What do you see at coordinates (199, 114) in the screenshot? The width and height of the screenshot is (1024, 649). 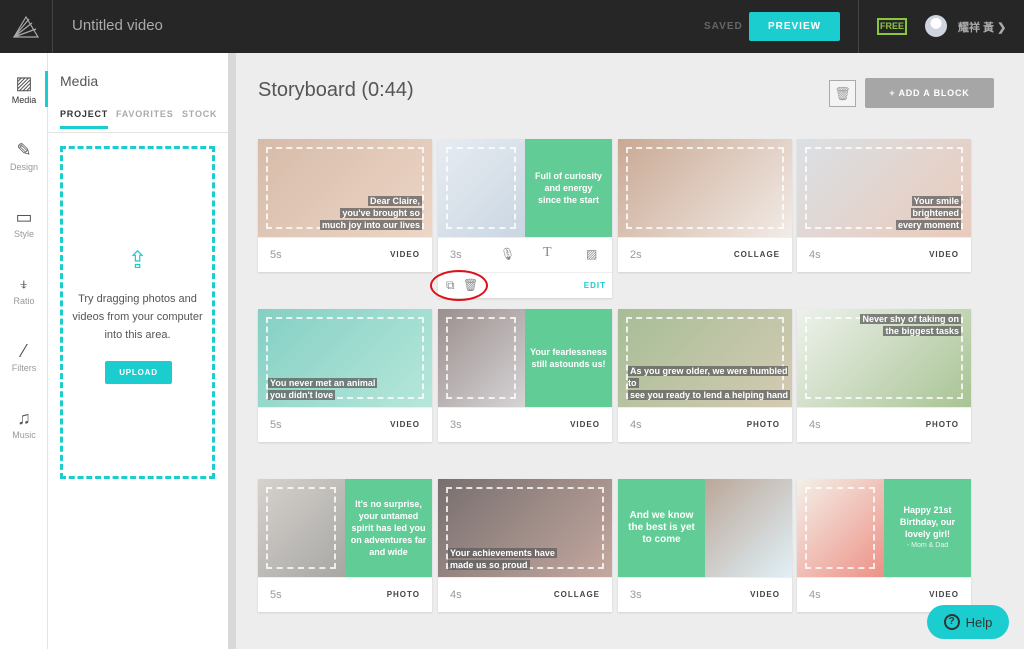 I see `tab-stock: STOCK` at bounding box center [199, 114].